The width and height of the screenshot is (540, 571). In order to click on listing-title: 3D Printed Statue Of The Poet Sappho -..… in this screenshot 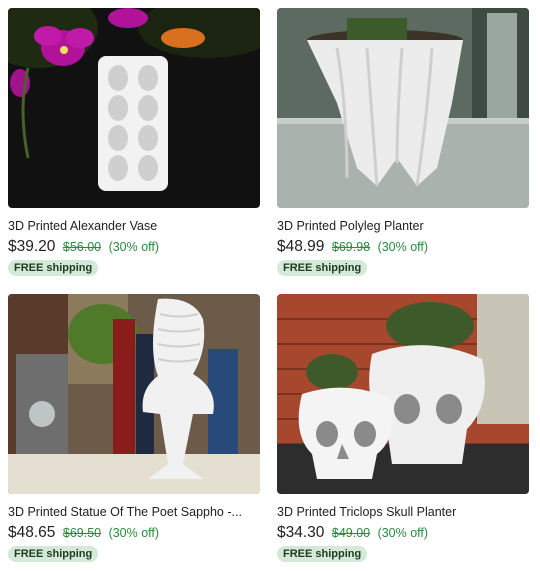, I will do `click(134, 512)`.